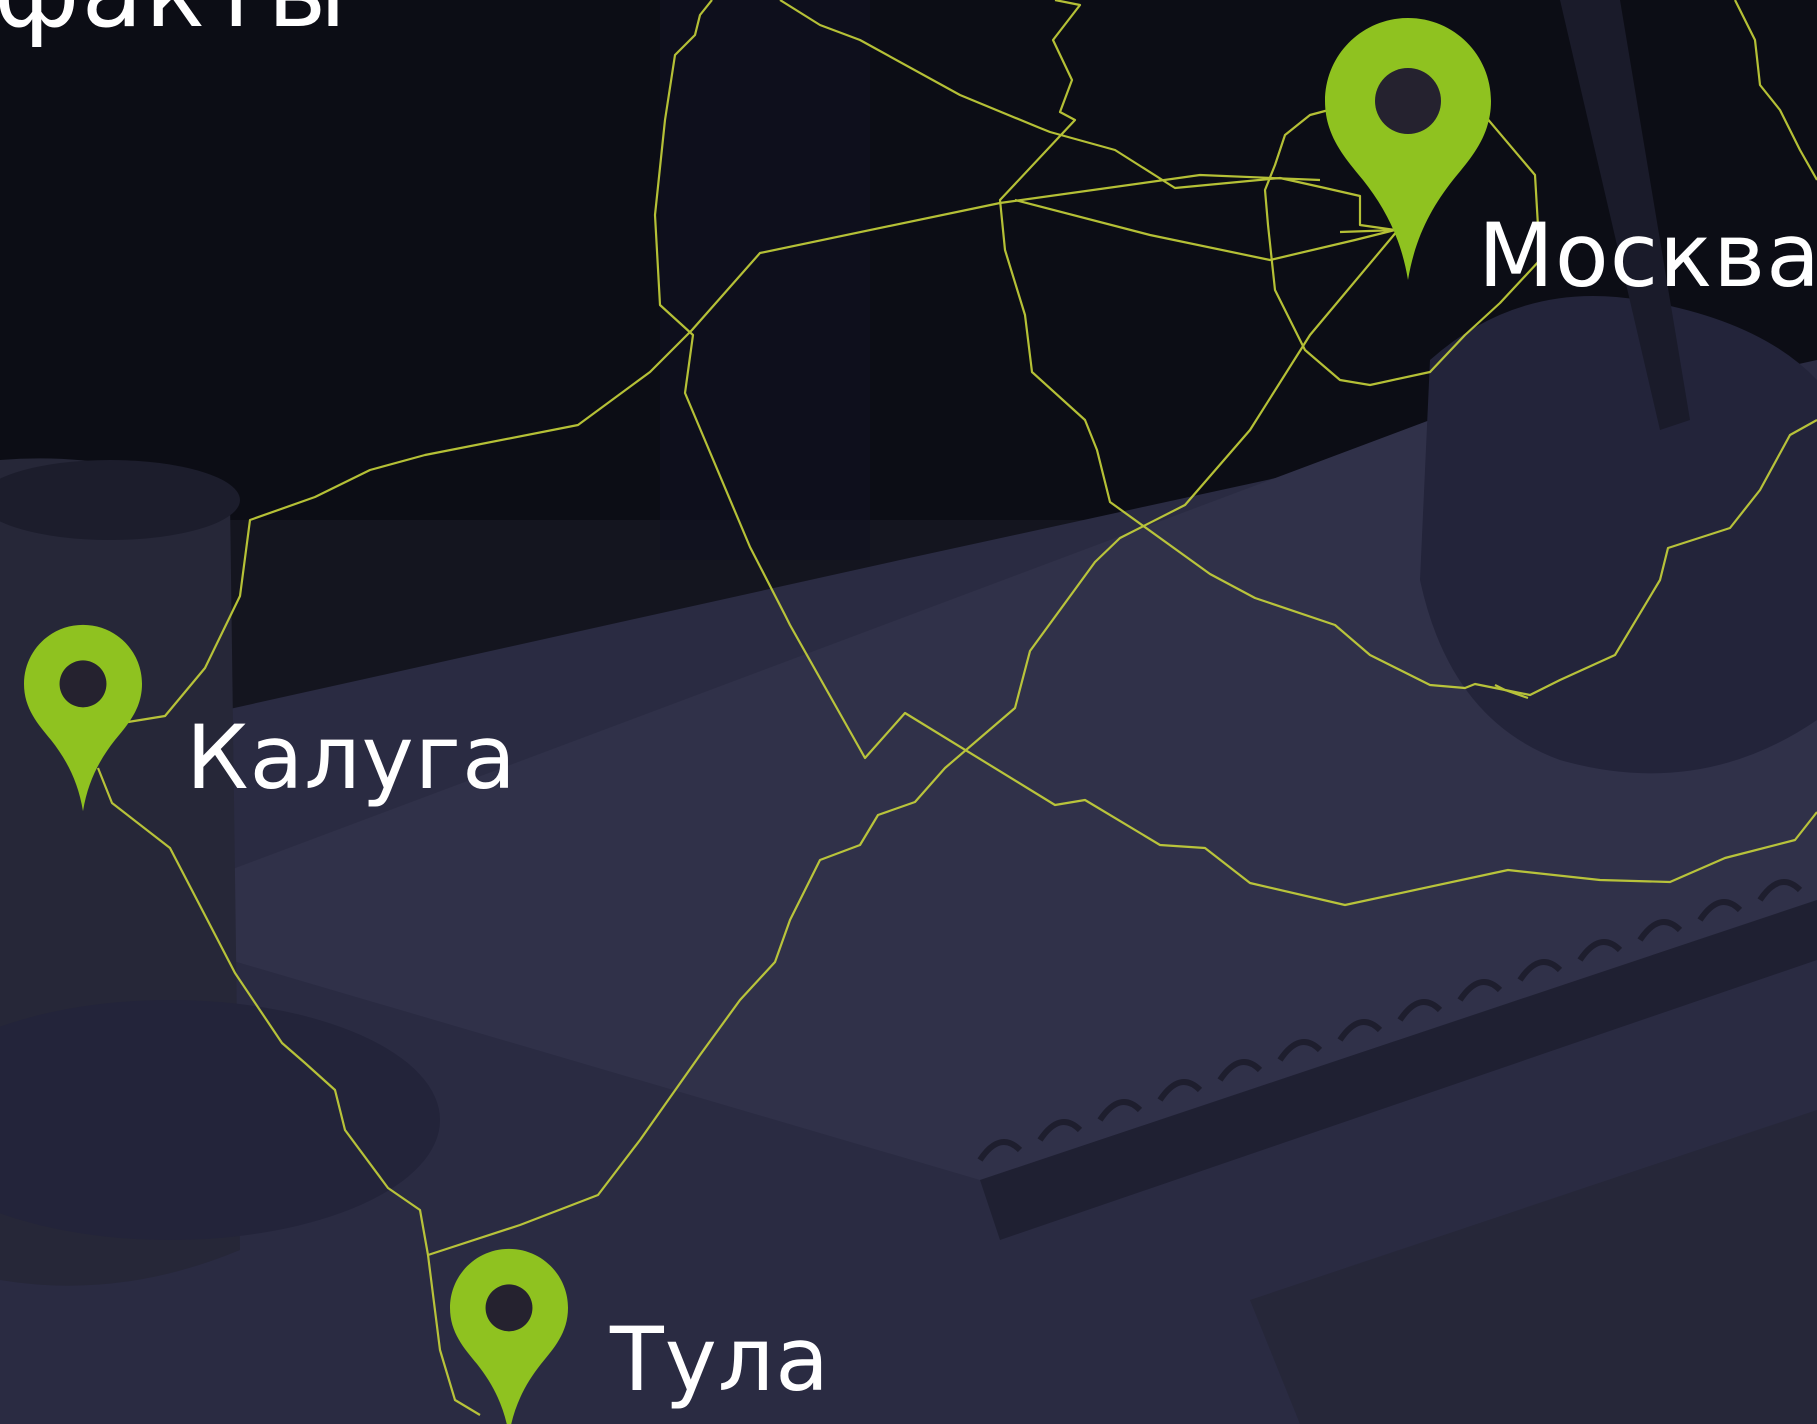 This screenshot has height=1424, width=1817. What do you see at coordinates (351, 757) in the screenshot?
I see `city-label-kaluga: Калуга` at bounding box center [351, 757].